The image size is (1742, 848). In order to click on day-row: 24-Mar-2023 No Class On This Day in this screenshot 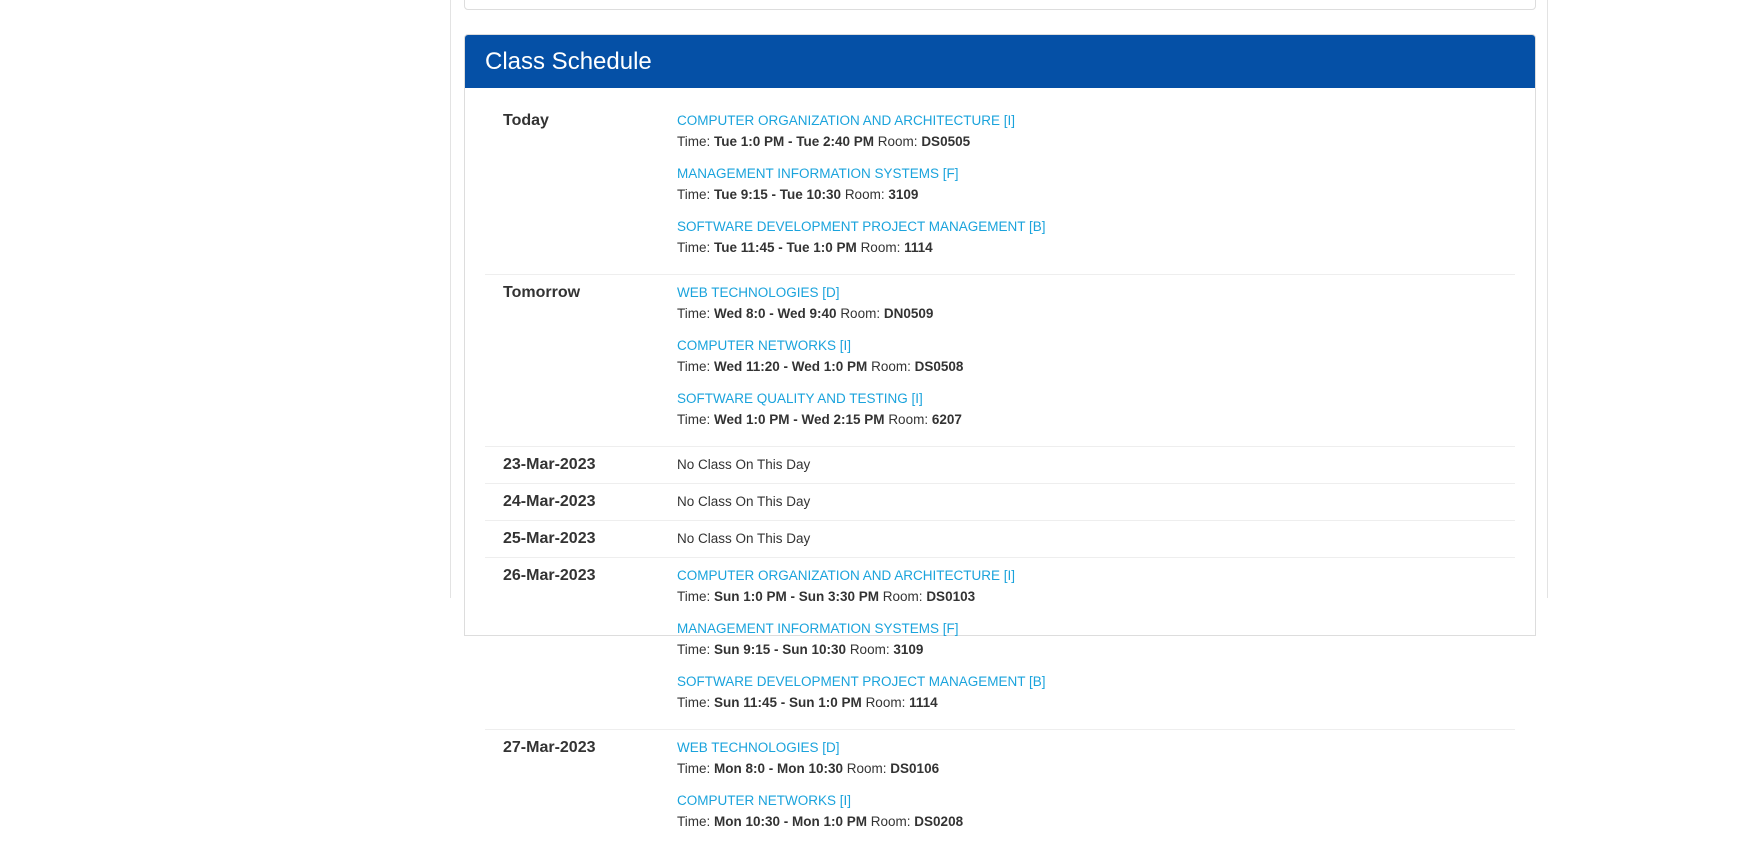, I will do `click(1000, 501)`.